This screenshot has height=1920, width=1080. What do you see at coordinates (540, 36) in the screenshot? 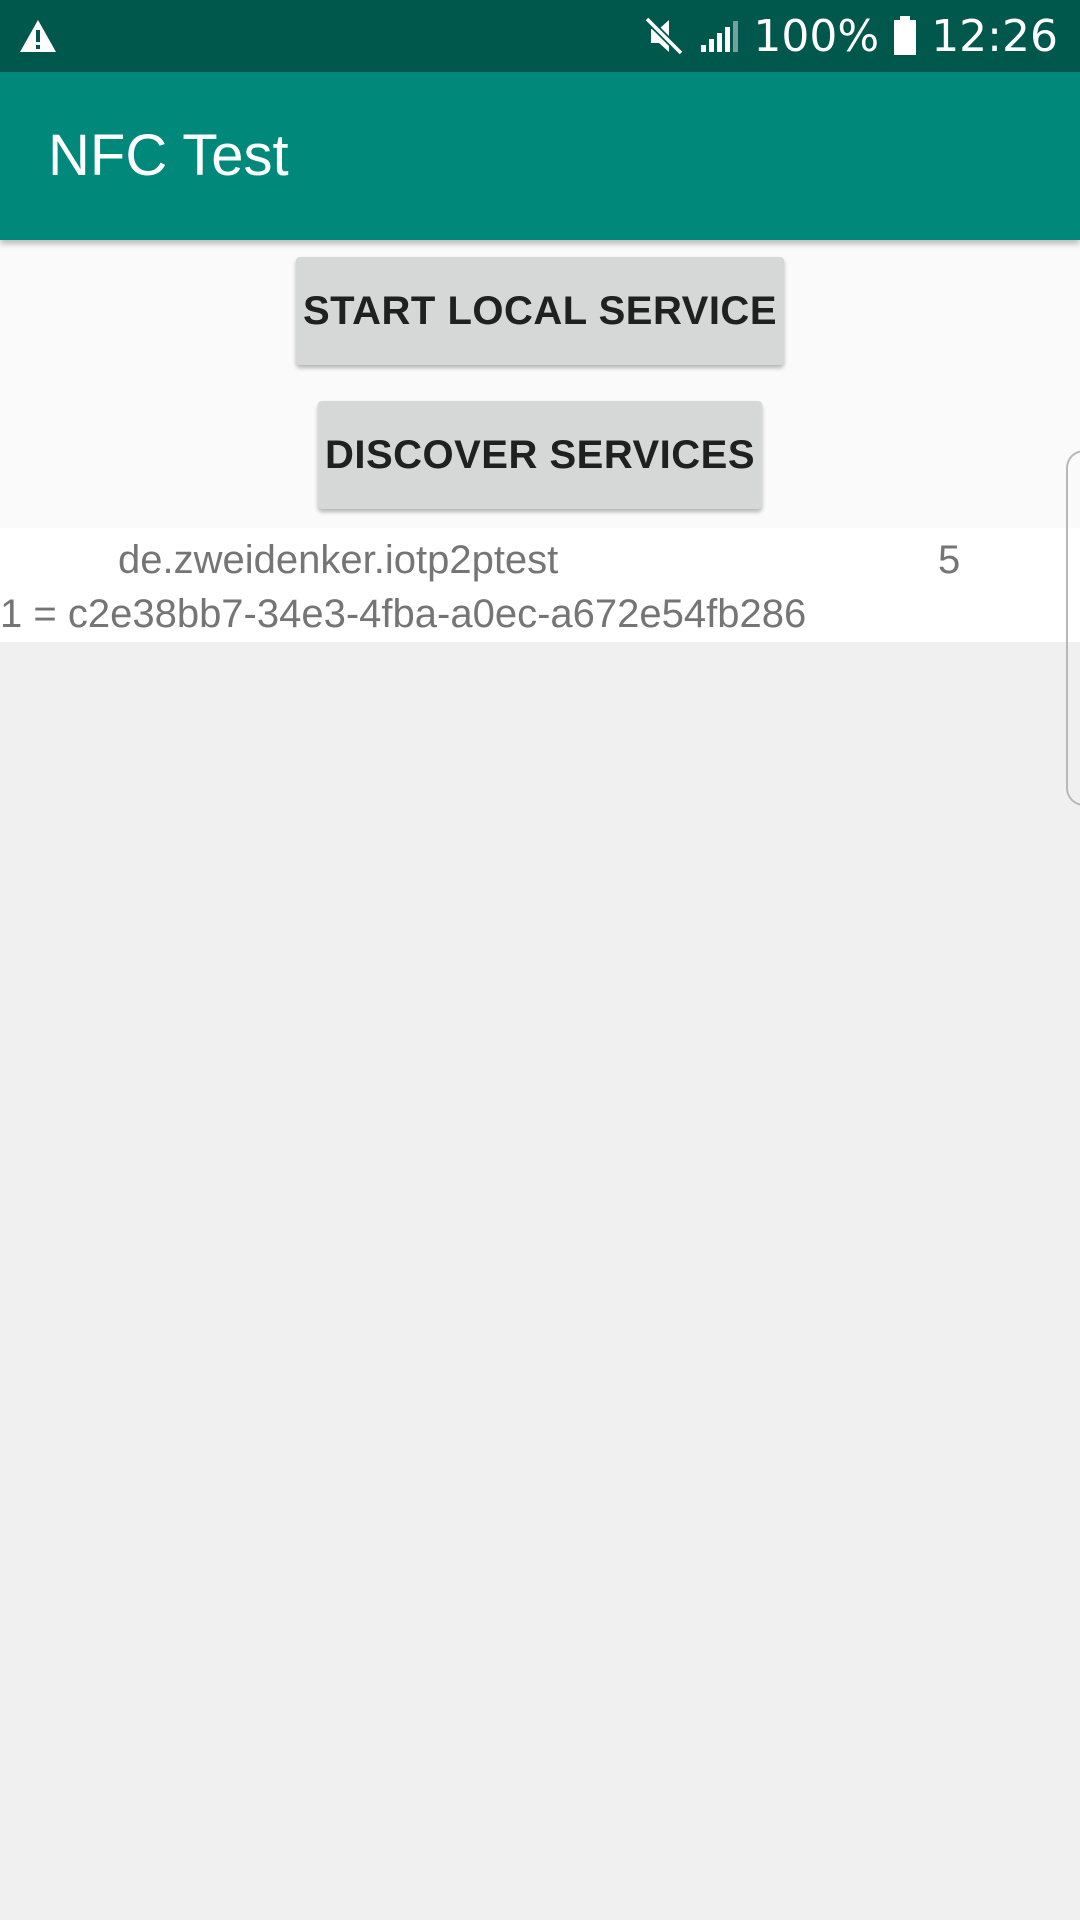
I see `status-bar: 100% 12:26` at bounding box center [540, 36].